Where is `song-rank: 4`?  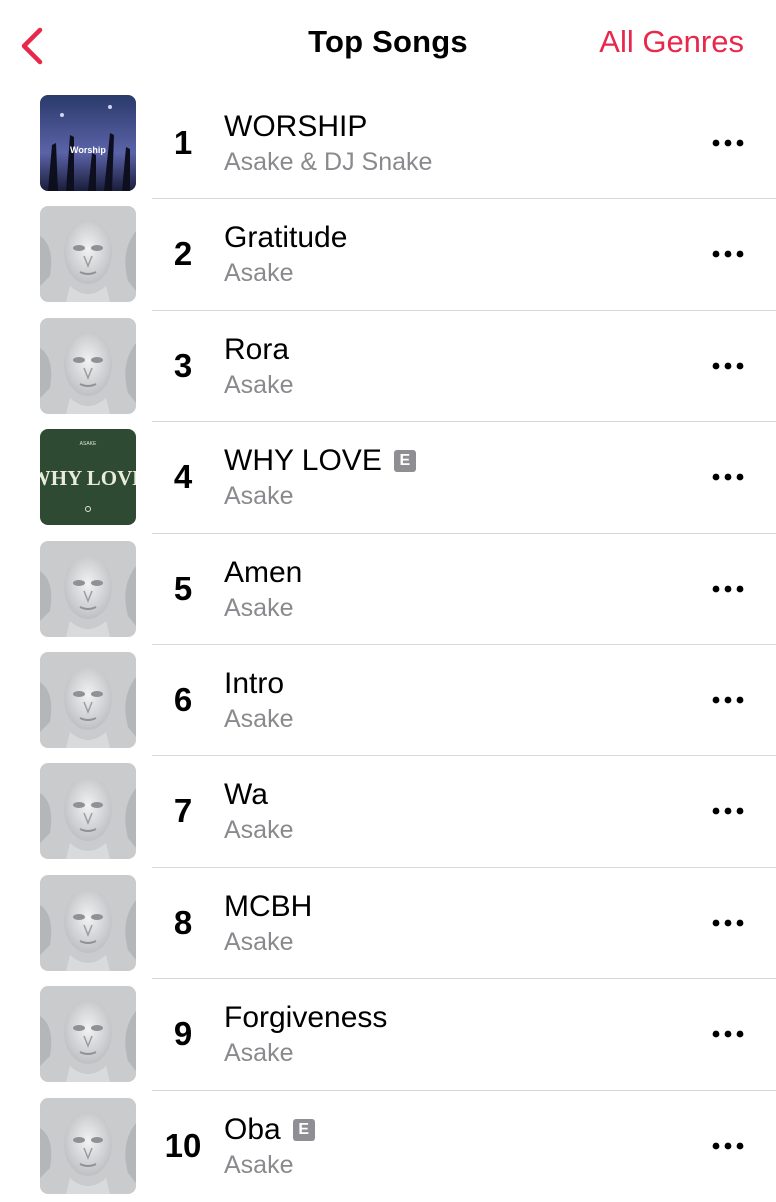
song-rank: 4 is located at coordinates (183, 477).